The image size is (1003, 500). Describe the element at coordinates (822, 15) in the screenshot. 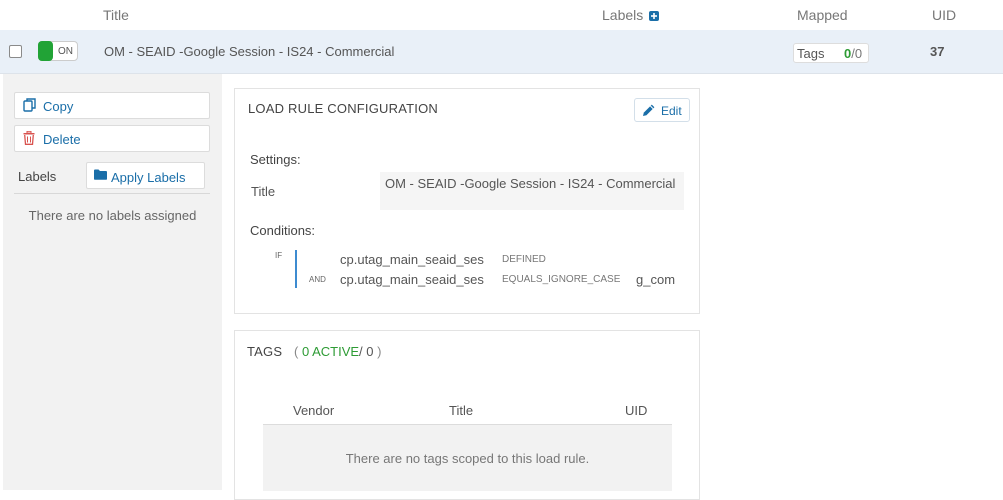

I see `col-mapped: Mapped` at that location.